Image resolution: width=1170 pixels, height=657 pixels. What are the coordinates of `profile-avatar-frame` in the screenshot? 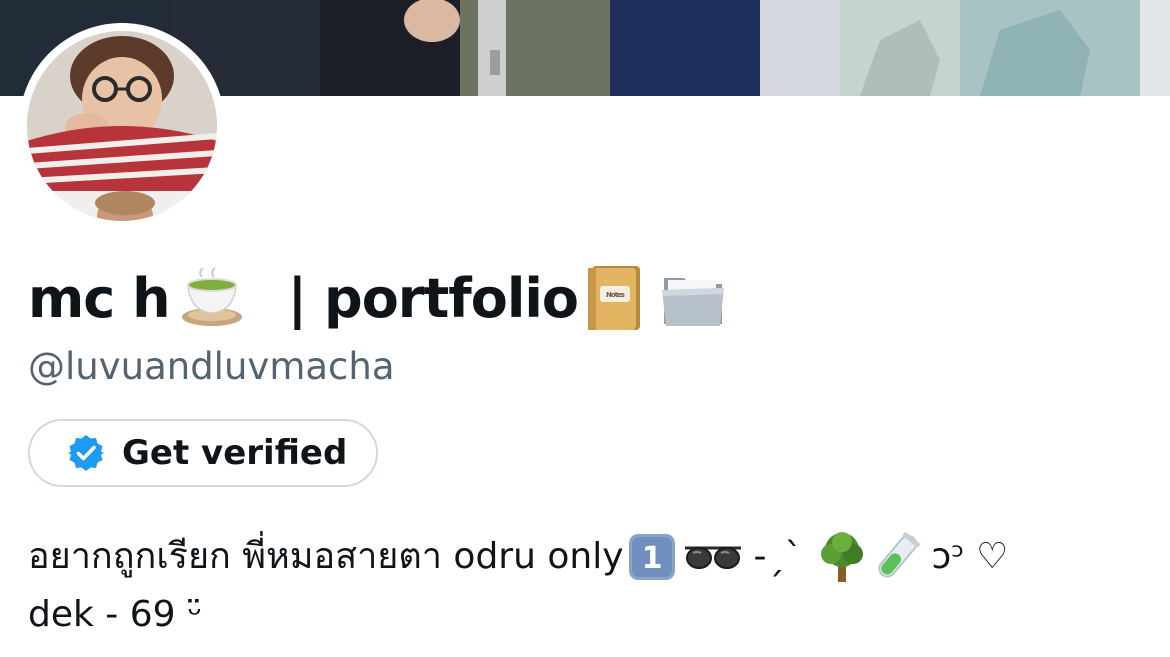 It's located at (122, 126).